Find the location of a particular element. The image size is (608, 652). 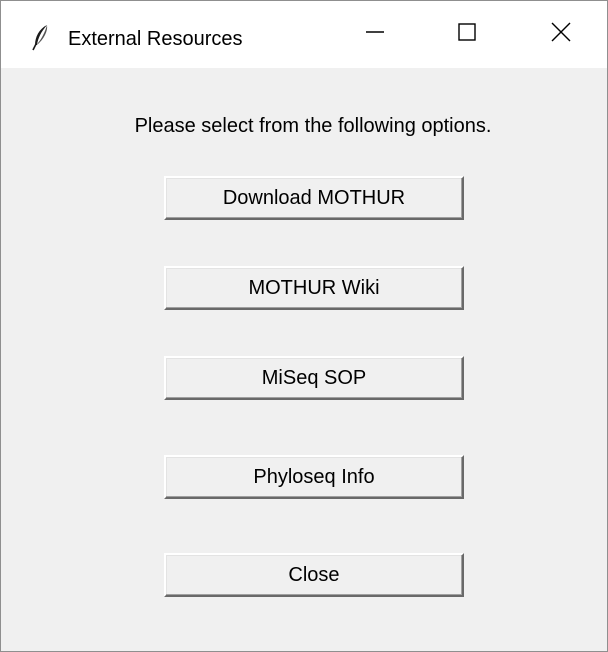

minimize-icon is located at coordinates (375, 34).